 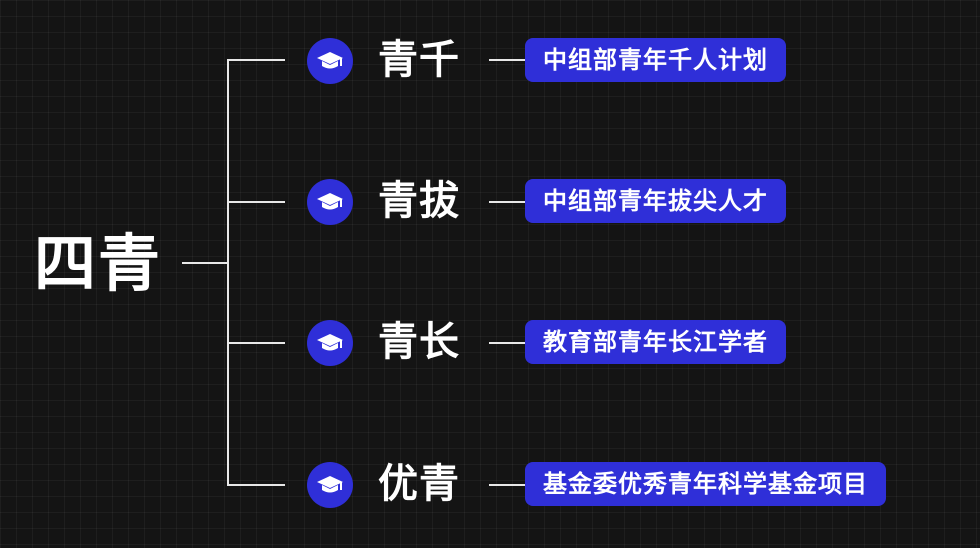 I want to click on branch-description: 中组部青年拔尖人才, so click(x=655, y=201).